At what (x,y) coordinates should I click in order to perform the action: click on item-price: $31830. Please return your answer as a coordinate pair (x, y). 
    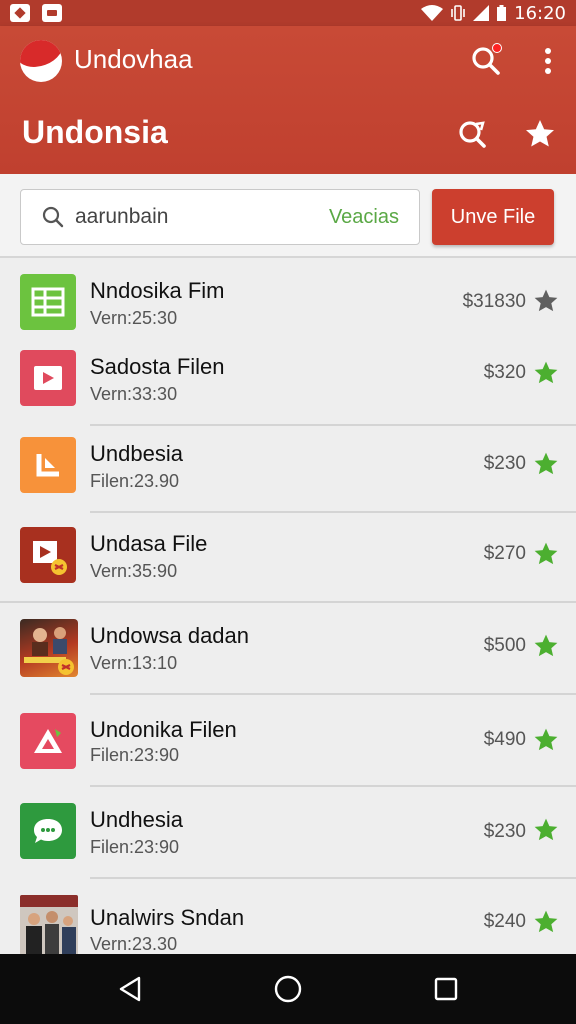
    Looking at the image, I should click on (494, 301).